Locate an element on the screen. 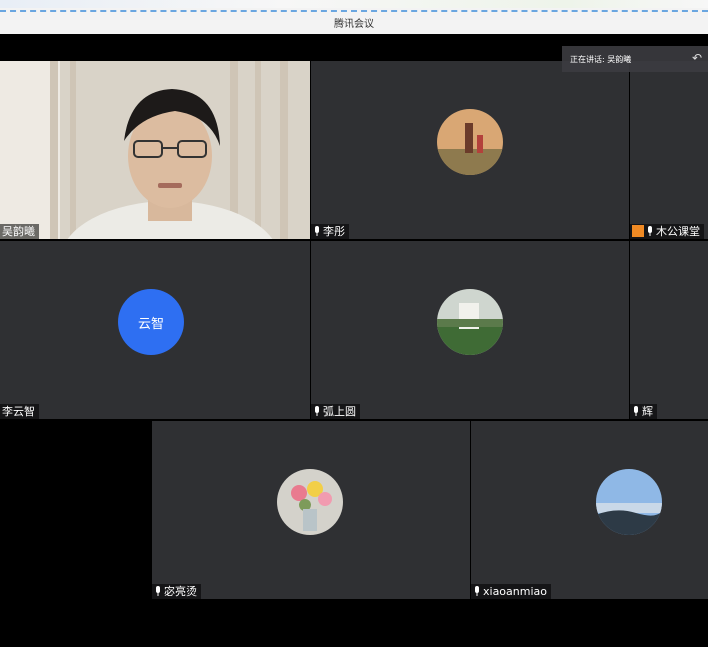 This screenshot has width=708, height=647. window-title-bar: 腾讯会议 is located at coordinates (354, 17).